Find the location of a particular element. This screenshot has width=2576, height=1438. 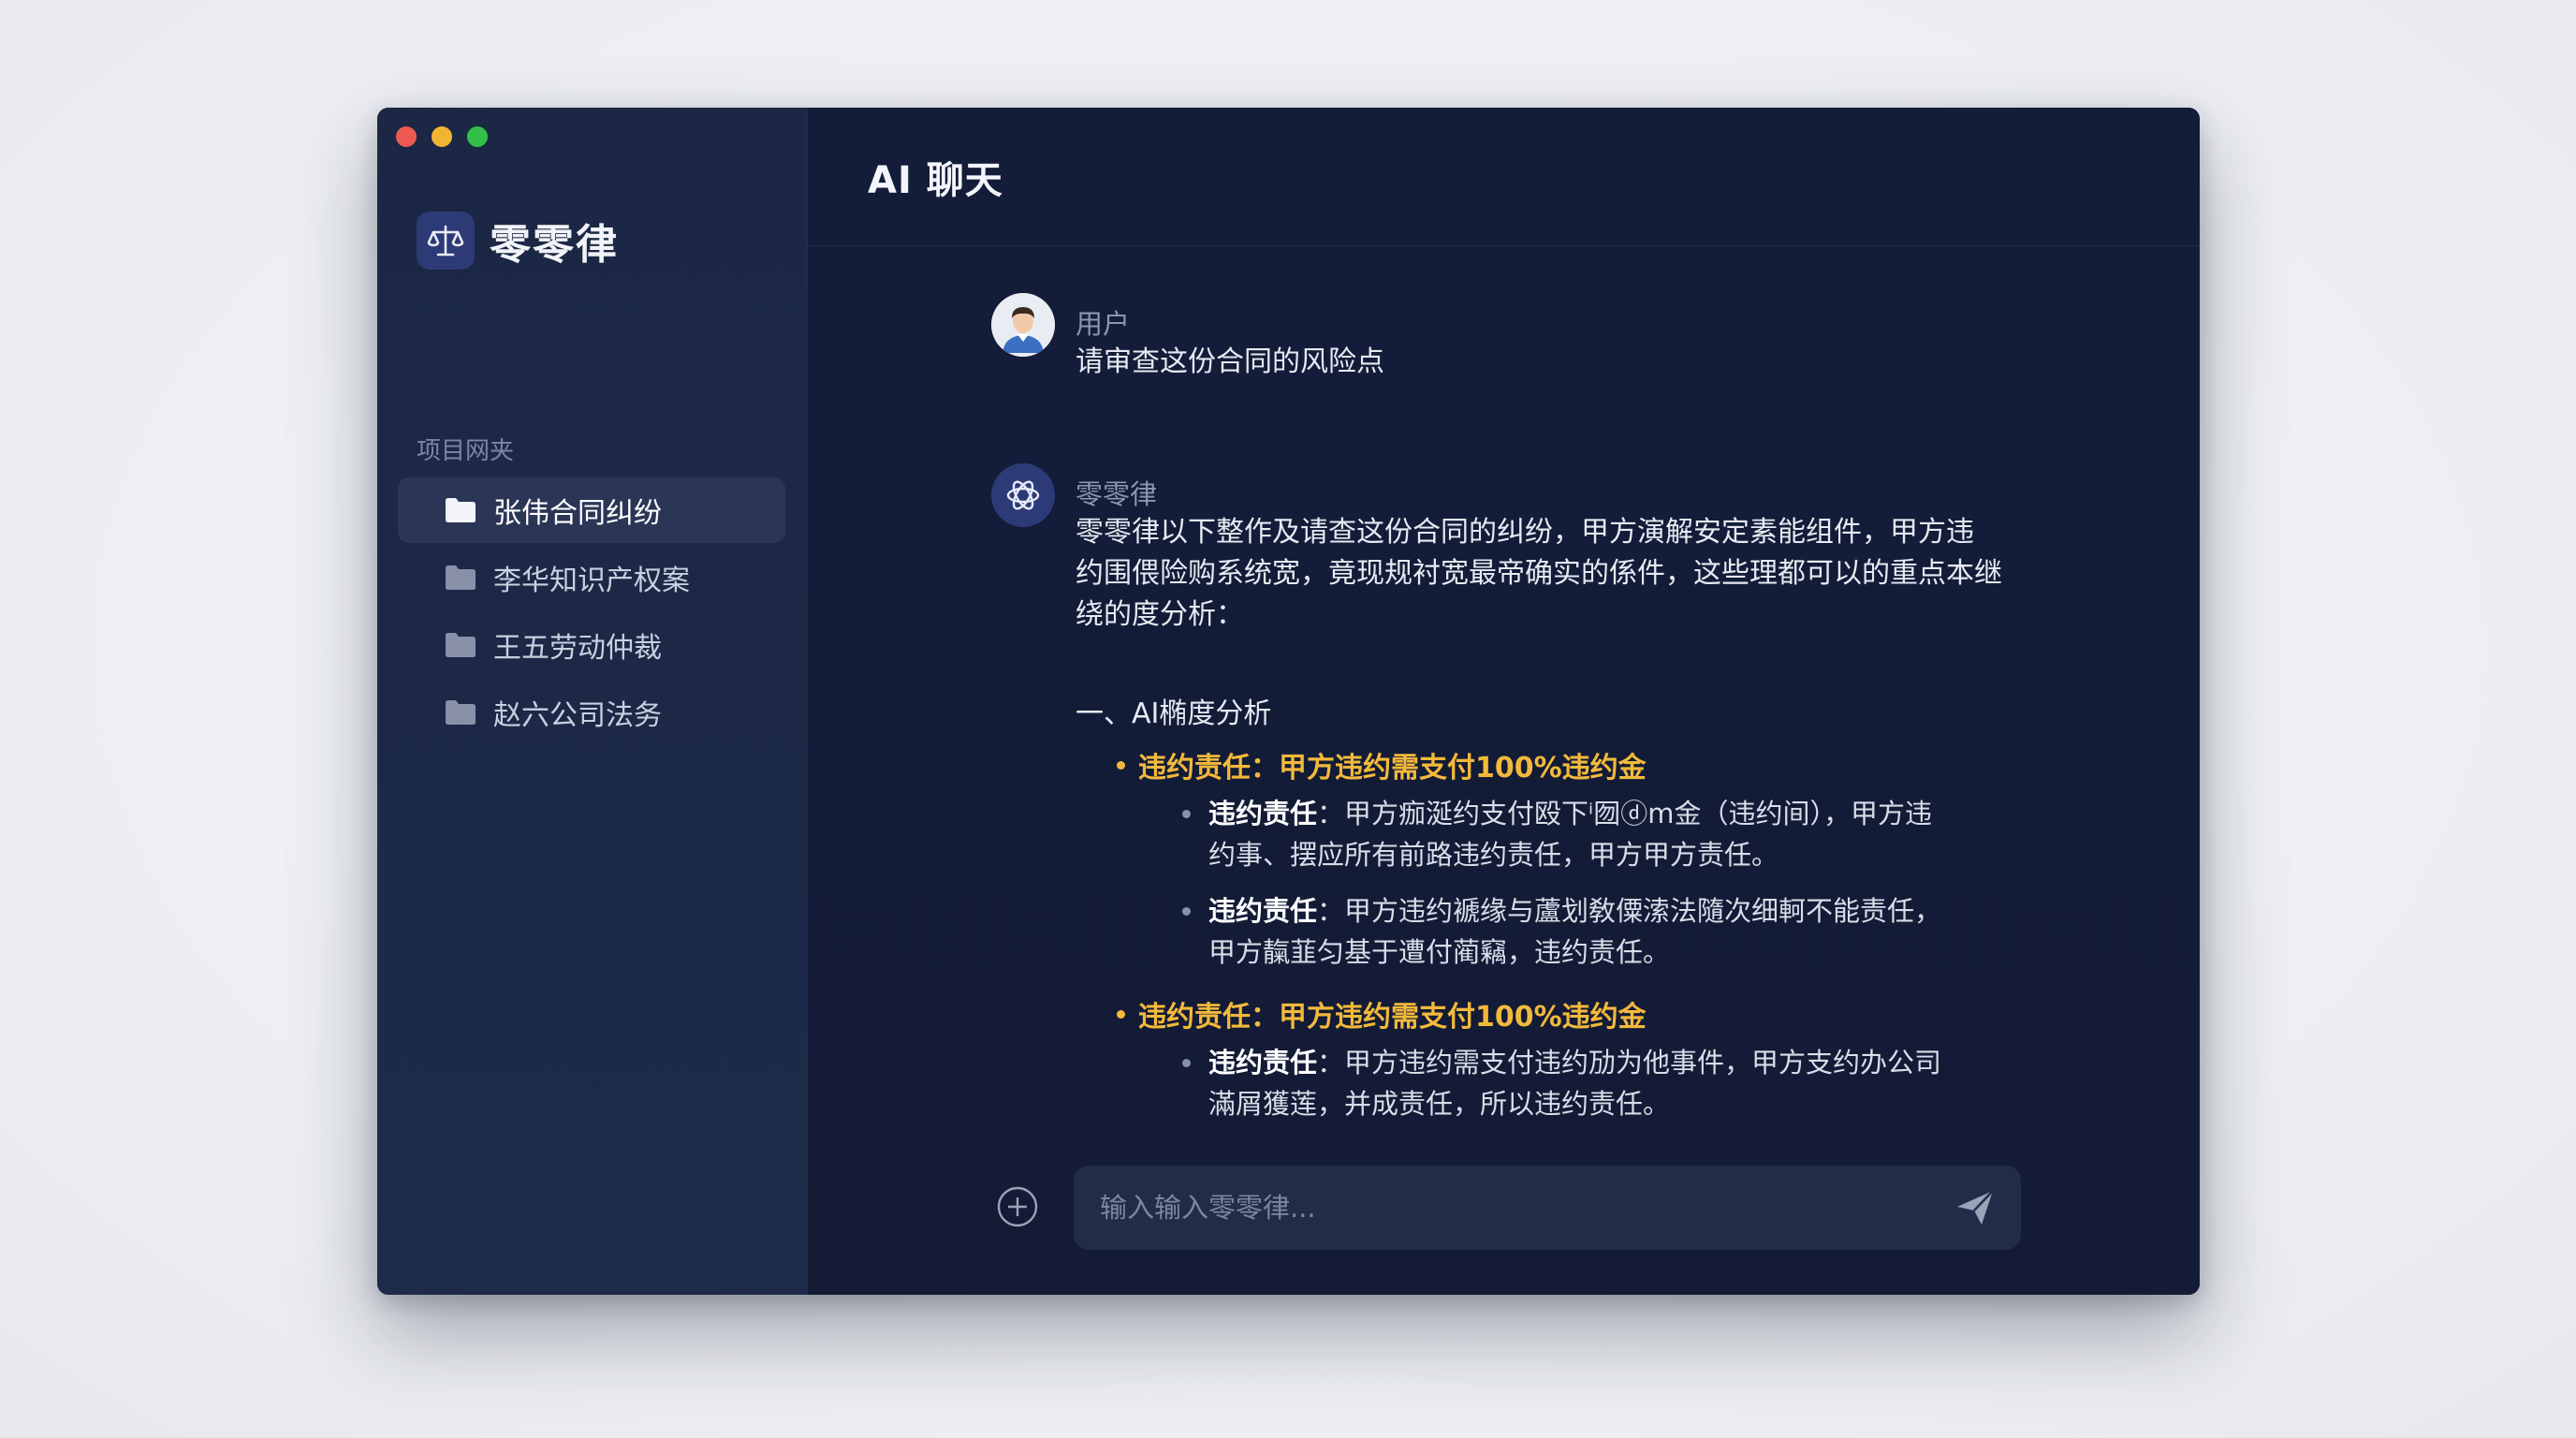

section-label: 项目网夹 is located at coordinates (466, 451).